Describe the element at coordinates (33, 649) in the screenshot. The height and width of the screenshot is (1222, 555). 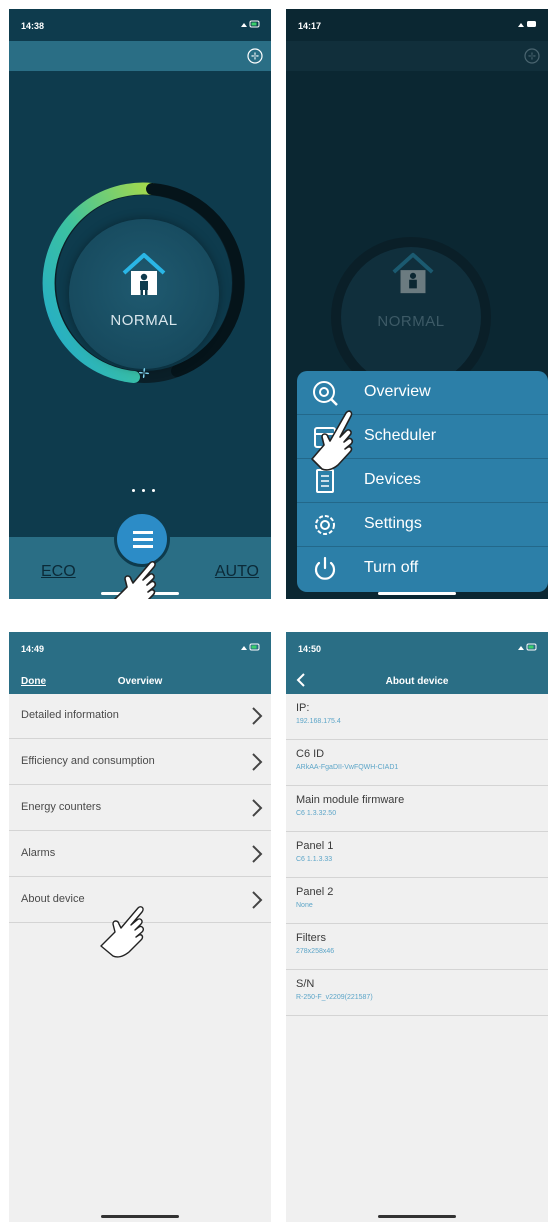
I see `status-time: 14:49` at that location.